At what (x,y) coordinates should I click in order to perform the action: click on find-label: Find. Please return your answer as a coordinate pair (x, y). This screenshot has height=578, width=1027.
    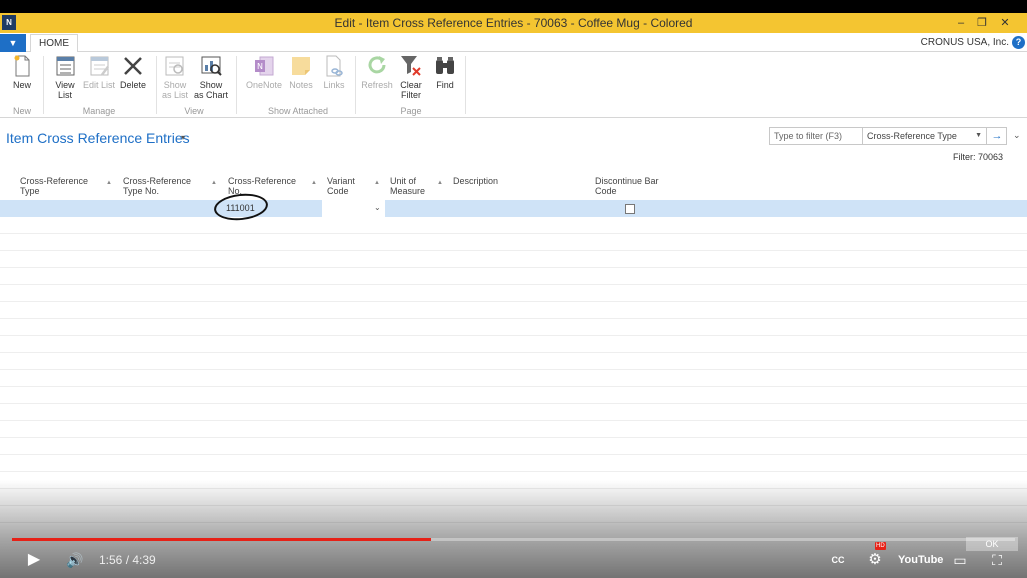
    Looking at the image, I should click on (445, 85).